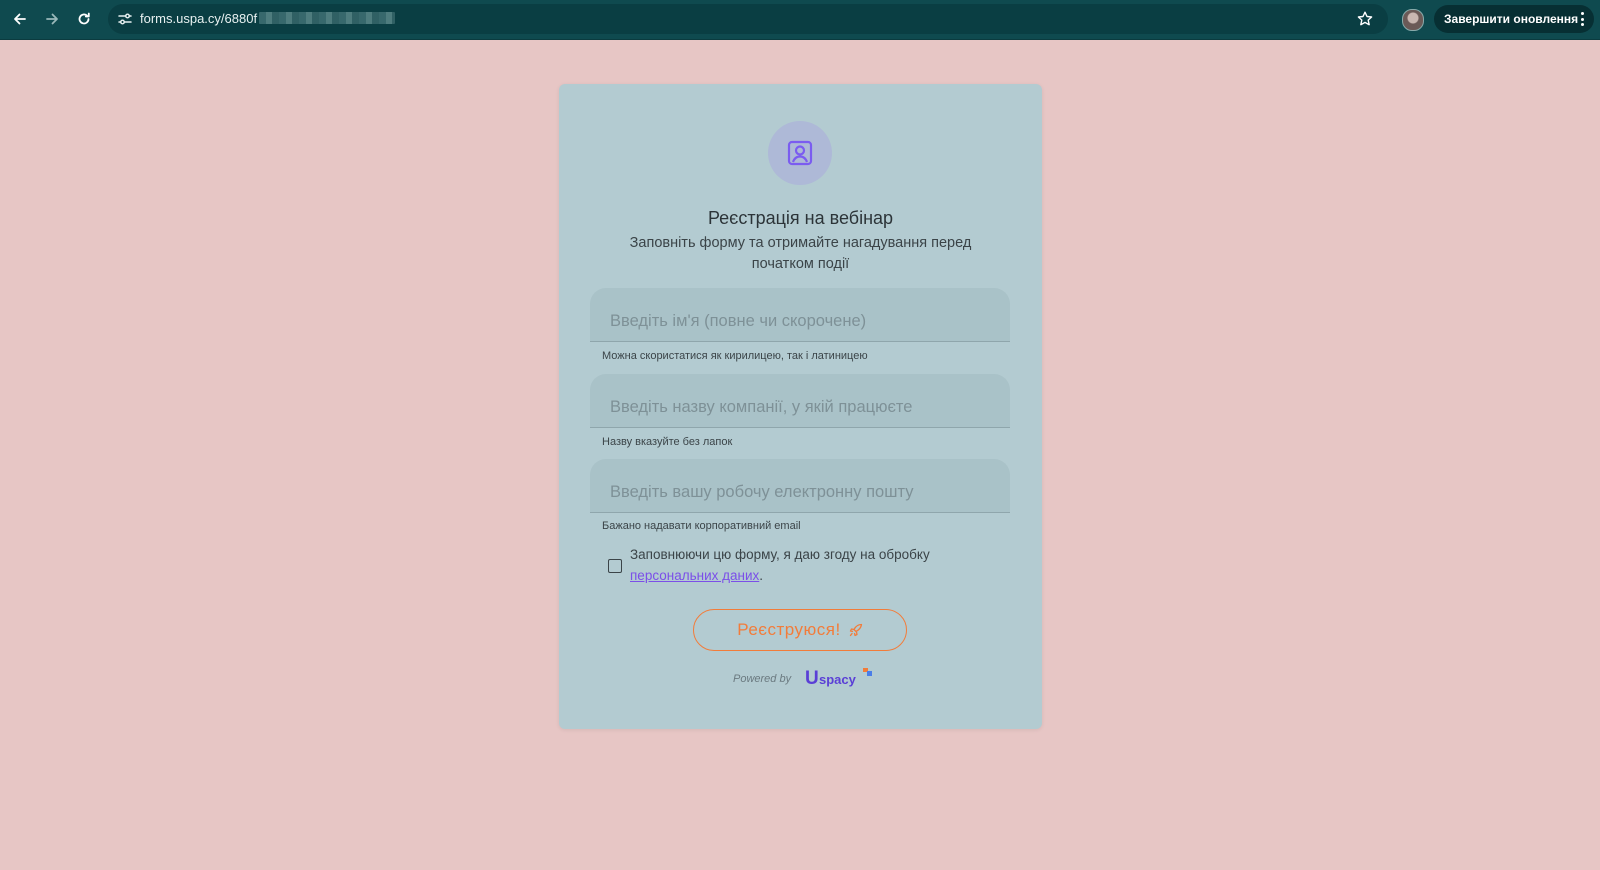 The width and height of the screenshot is (1600, 870). I want to click on back-arrow-icon, so click(20, 19).